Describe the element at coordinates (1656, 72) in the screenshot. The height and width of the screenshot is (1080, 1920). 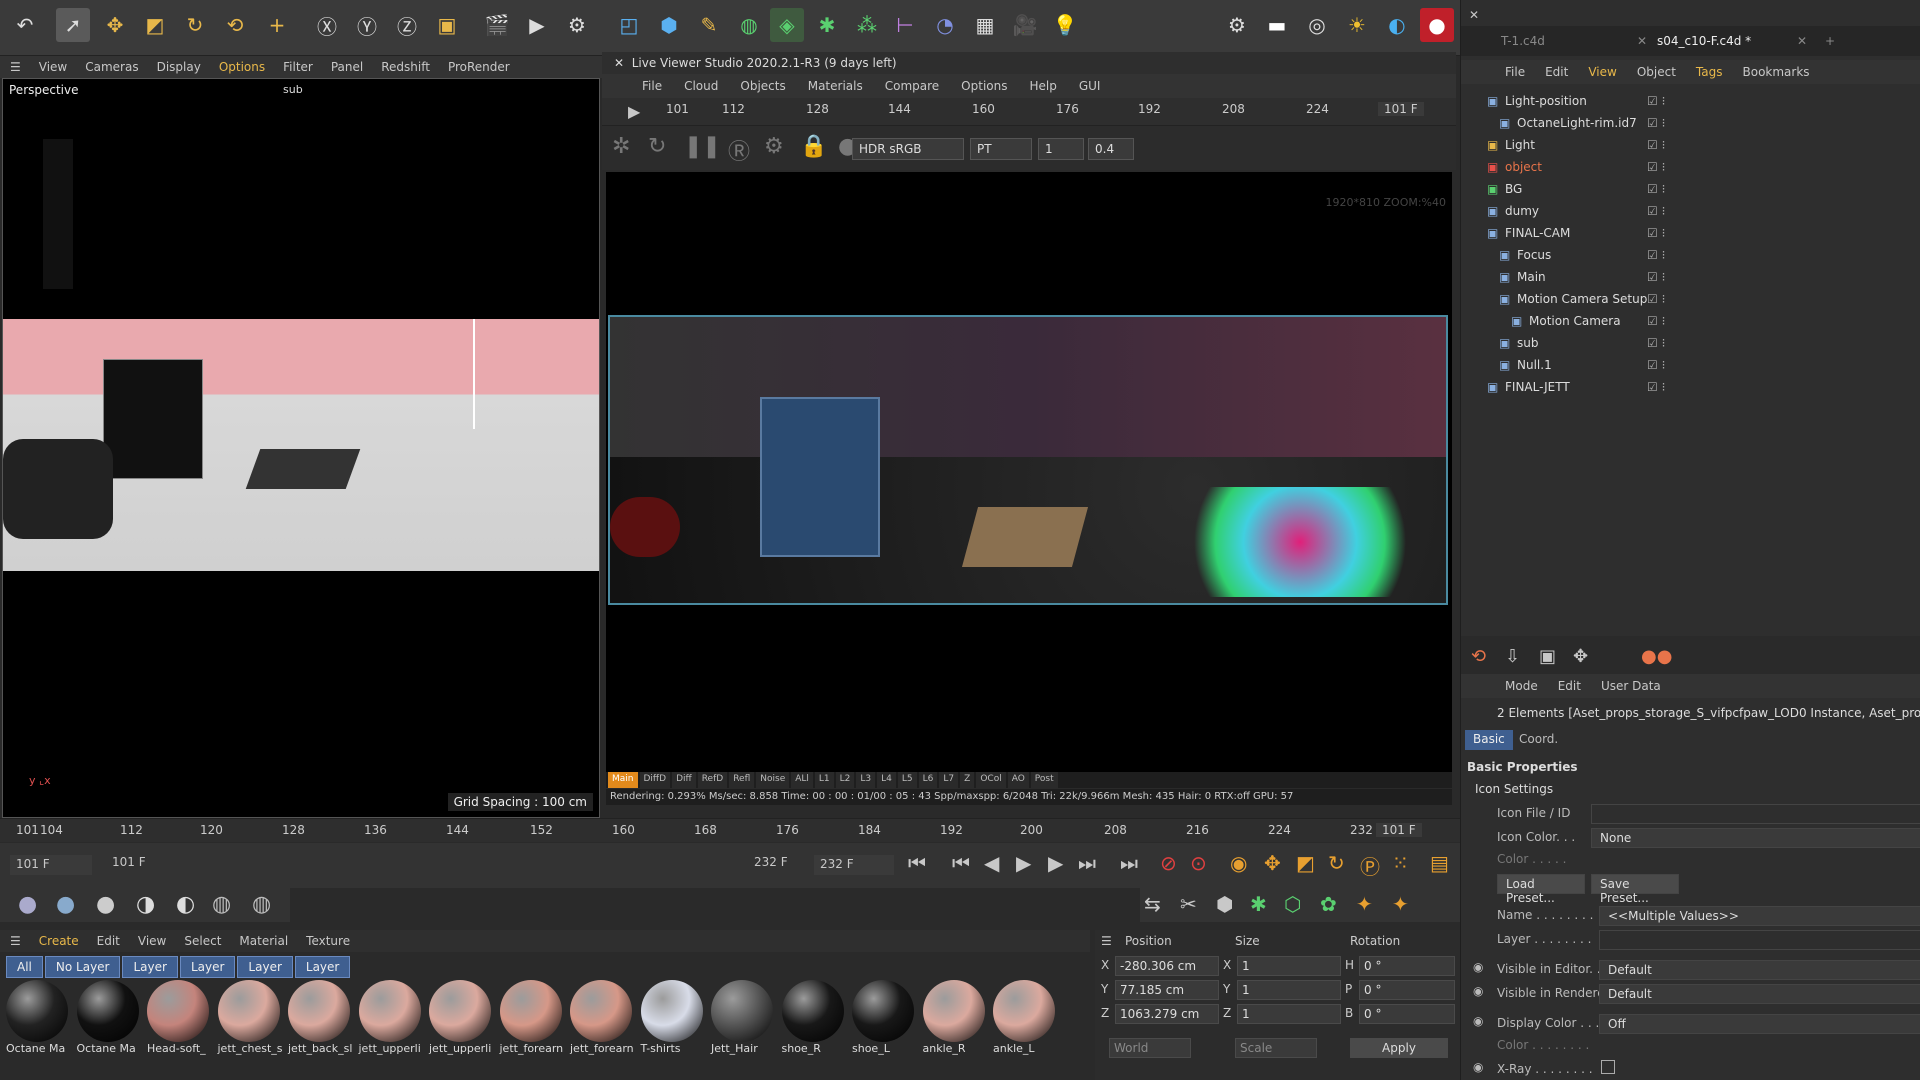
I see `om-menu-object: Object` at that location.